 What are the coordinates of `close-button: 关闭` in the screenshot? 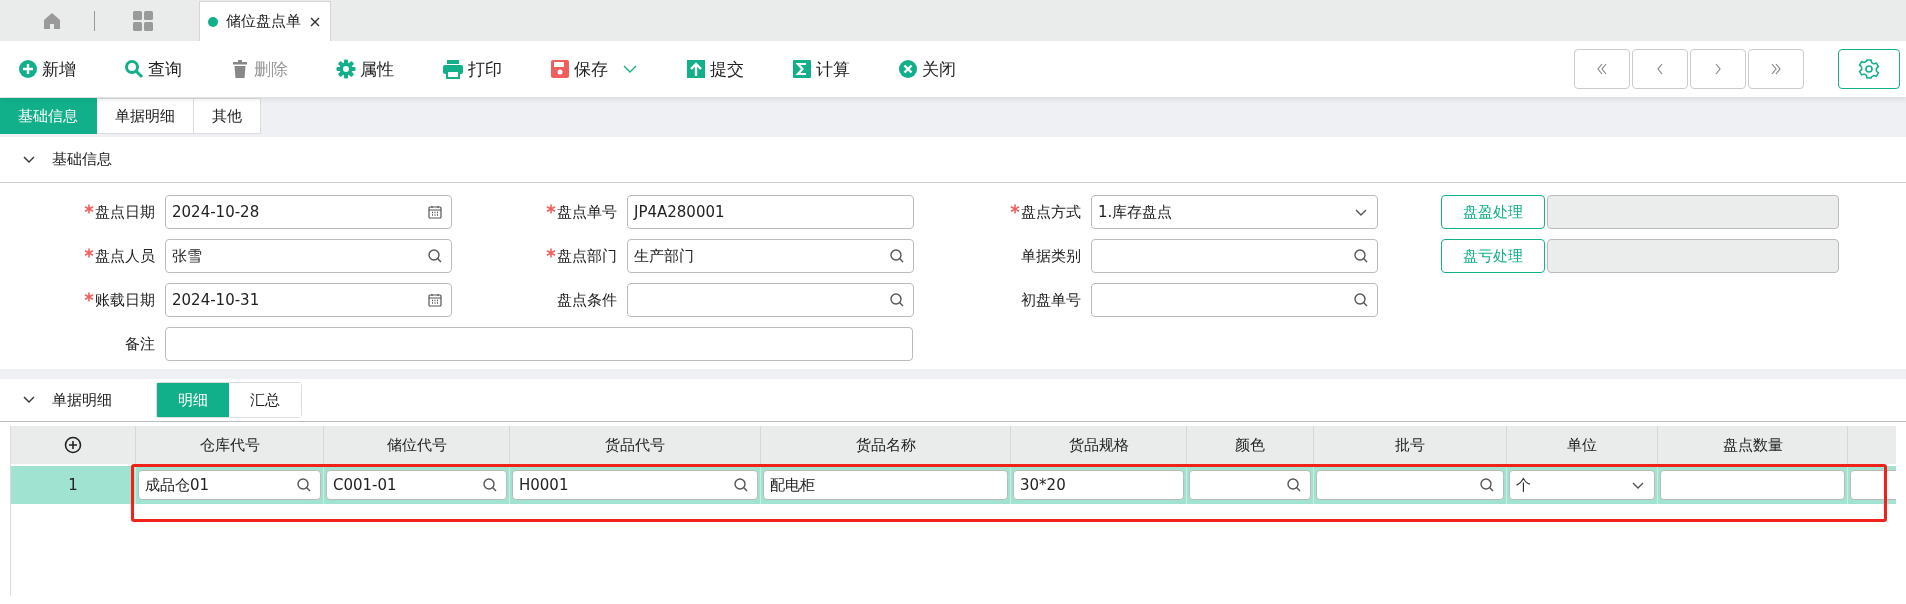 It's located at (927, 69).